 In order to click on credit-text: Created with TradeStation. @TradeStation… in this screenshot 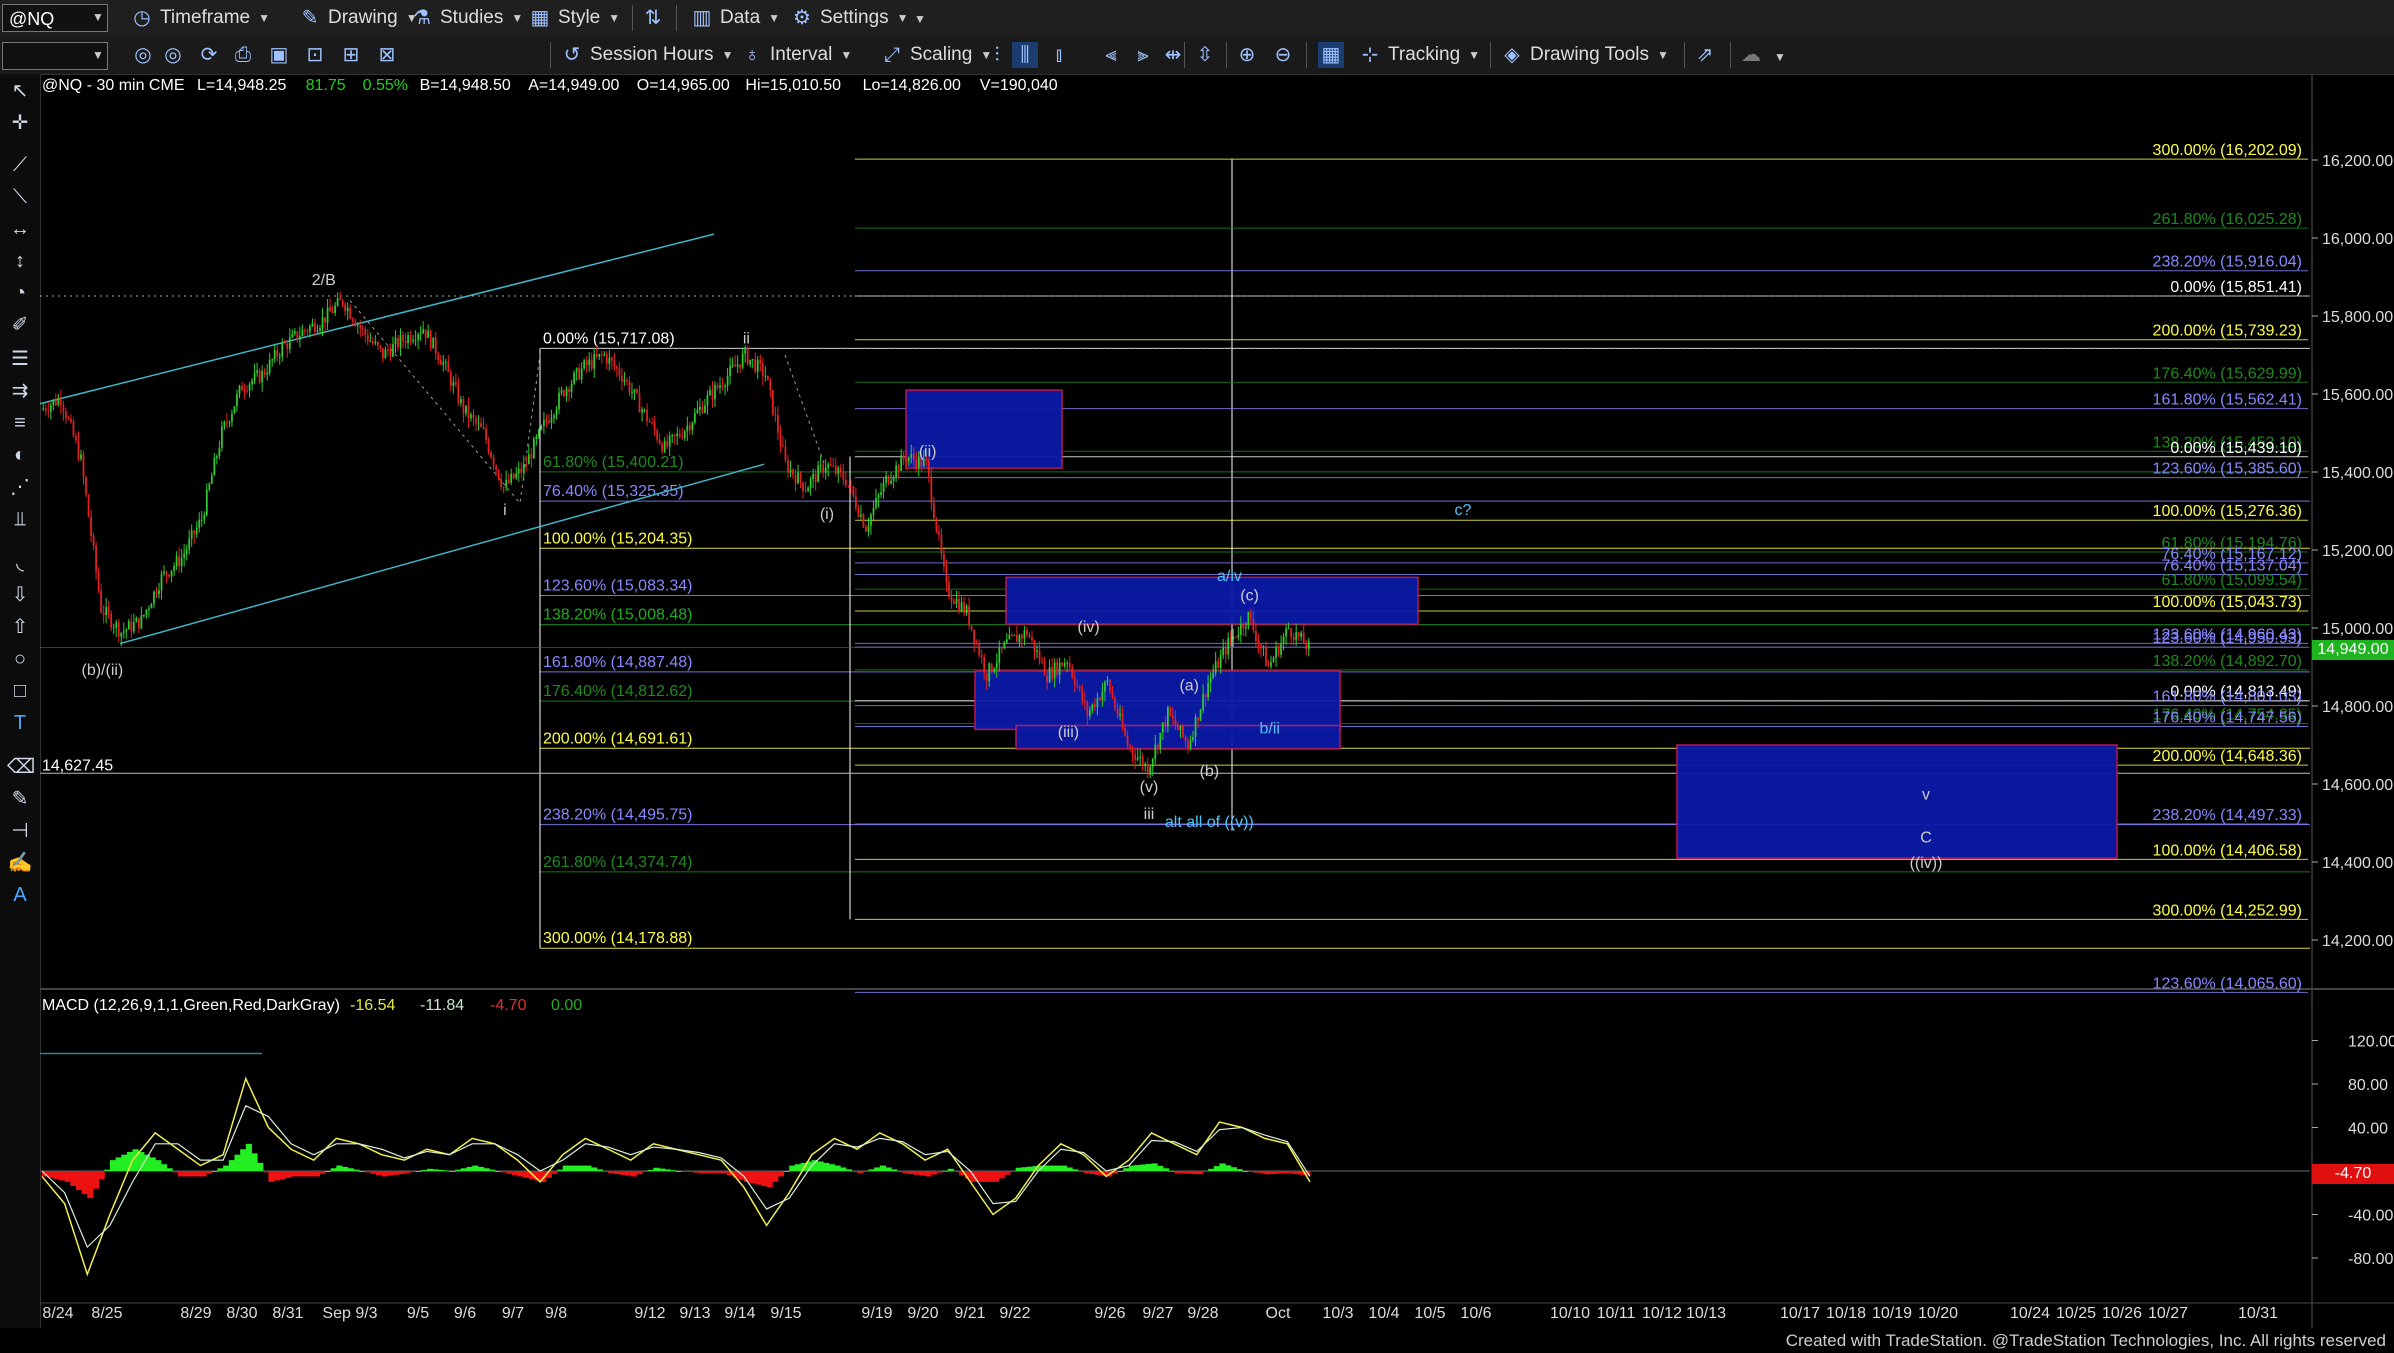, I will do `click(2085, 1340)`.